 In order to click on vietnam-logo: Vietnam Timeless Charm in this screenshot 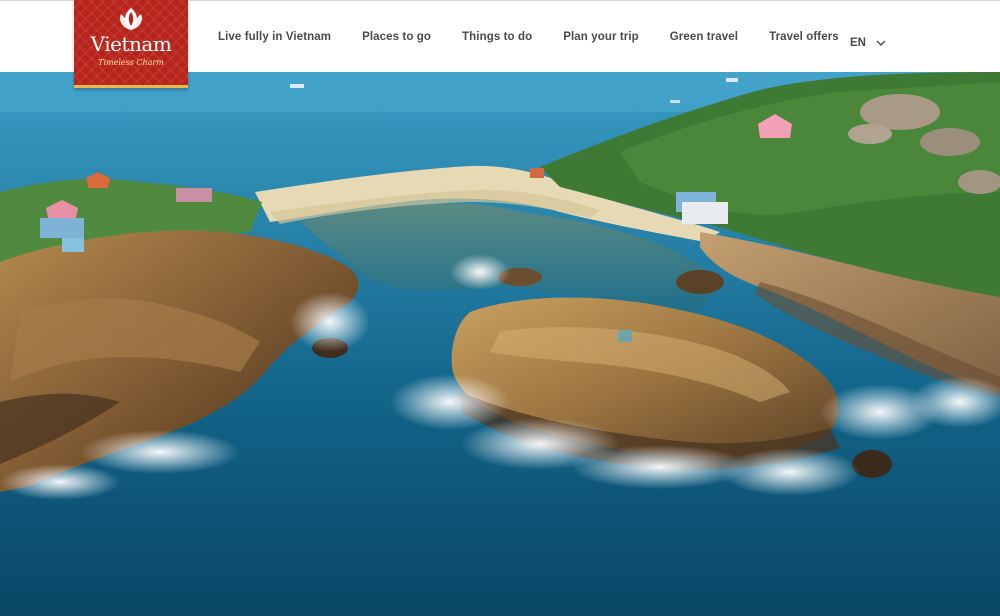, I will do `click(131, 44)`.